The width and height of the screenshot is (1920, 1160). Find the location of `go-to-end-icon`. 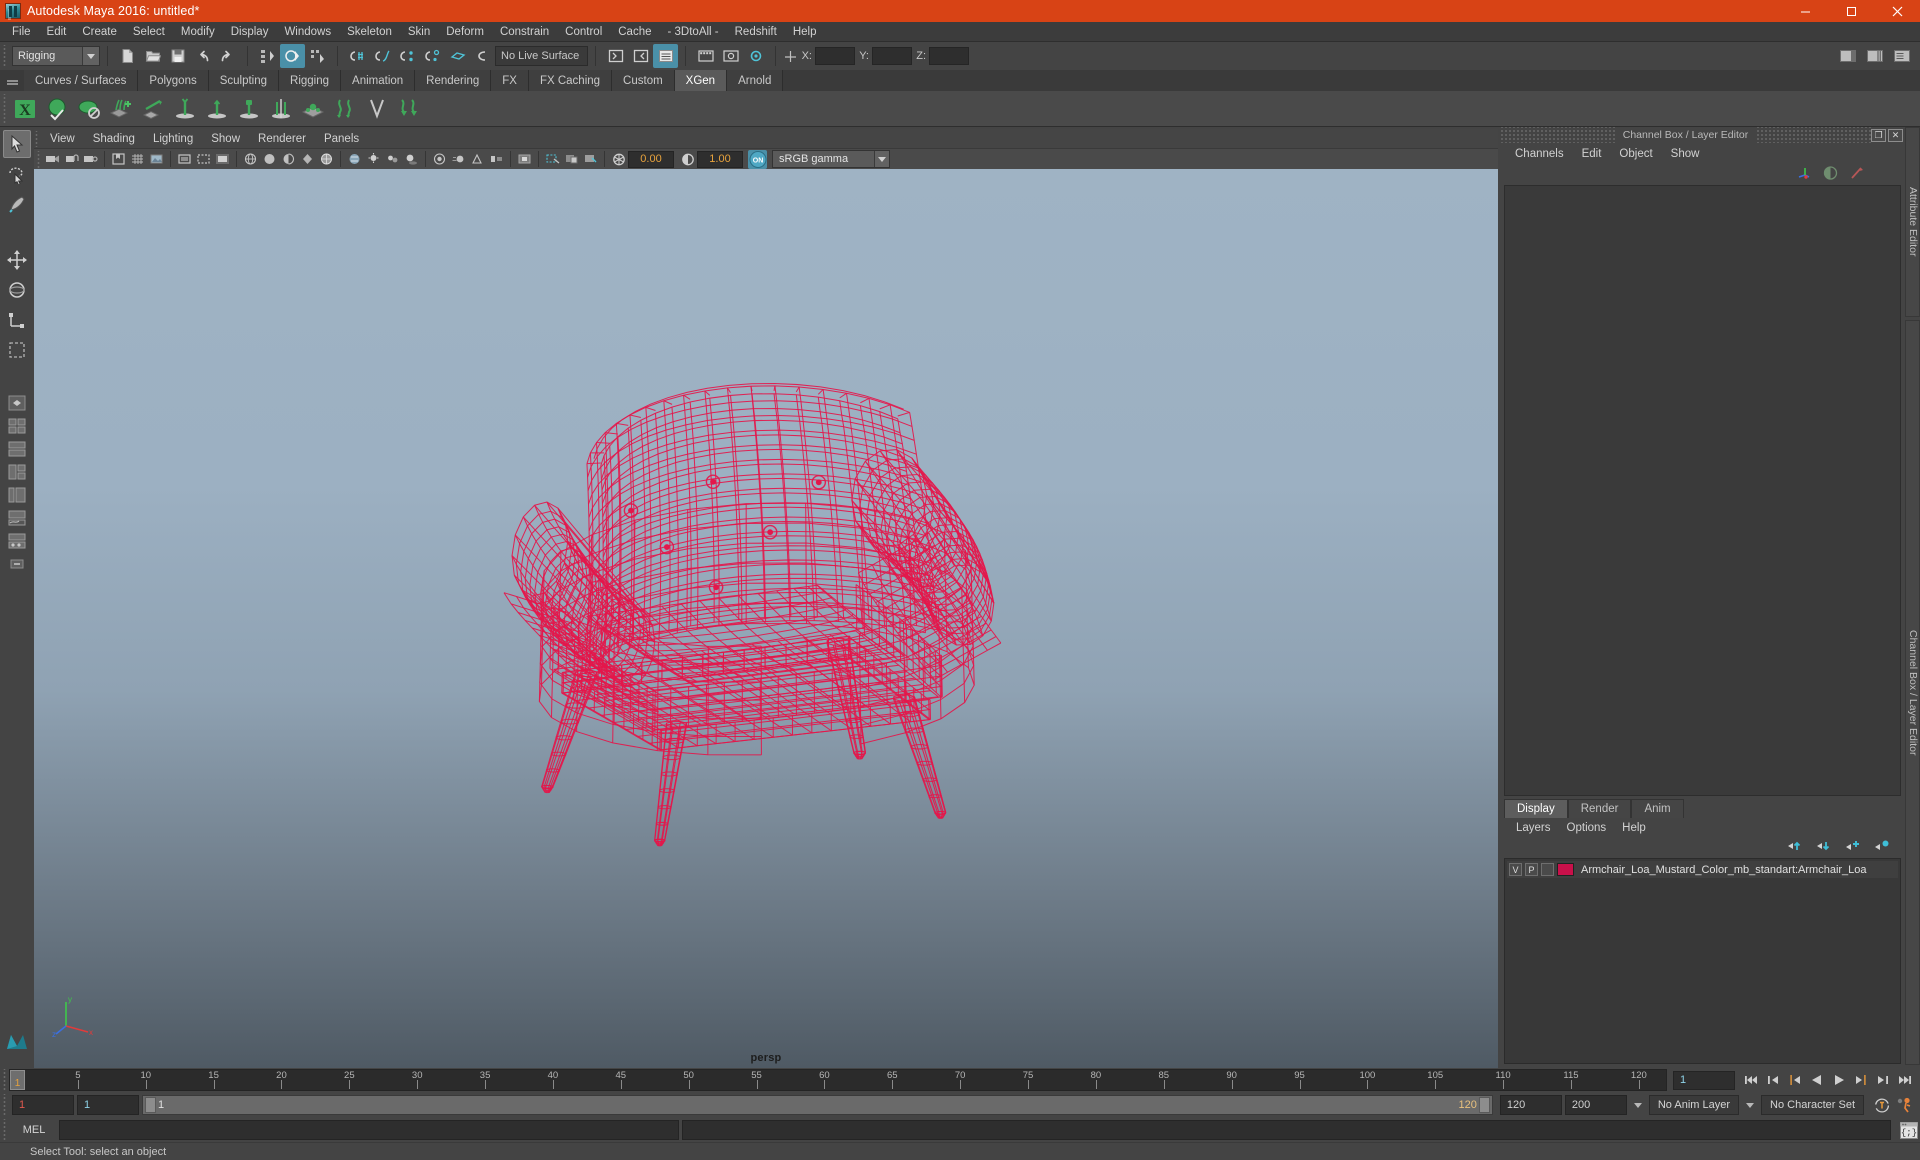

go-to-end-icon is located at coordinates (1904, 1080).